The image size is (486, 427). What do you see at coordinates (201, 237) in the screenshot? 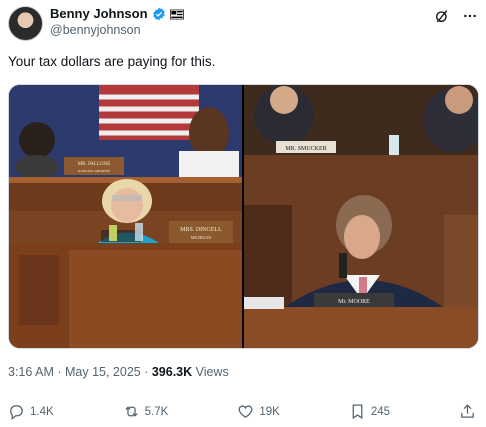
I see `nameplate-dingell-sub: MICHIGAN` at bounding box center [201, 237].